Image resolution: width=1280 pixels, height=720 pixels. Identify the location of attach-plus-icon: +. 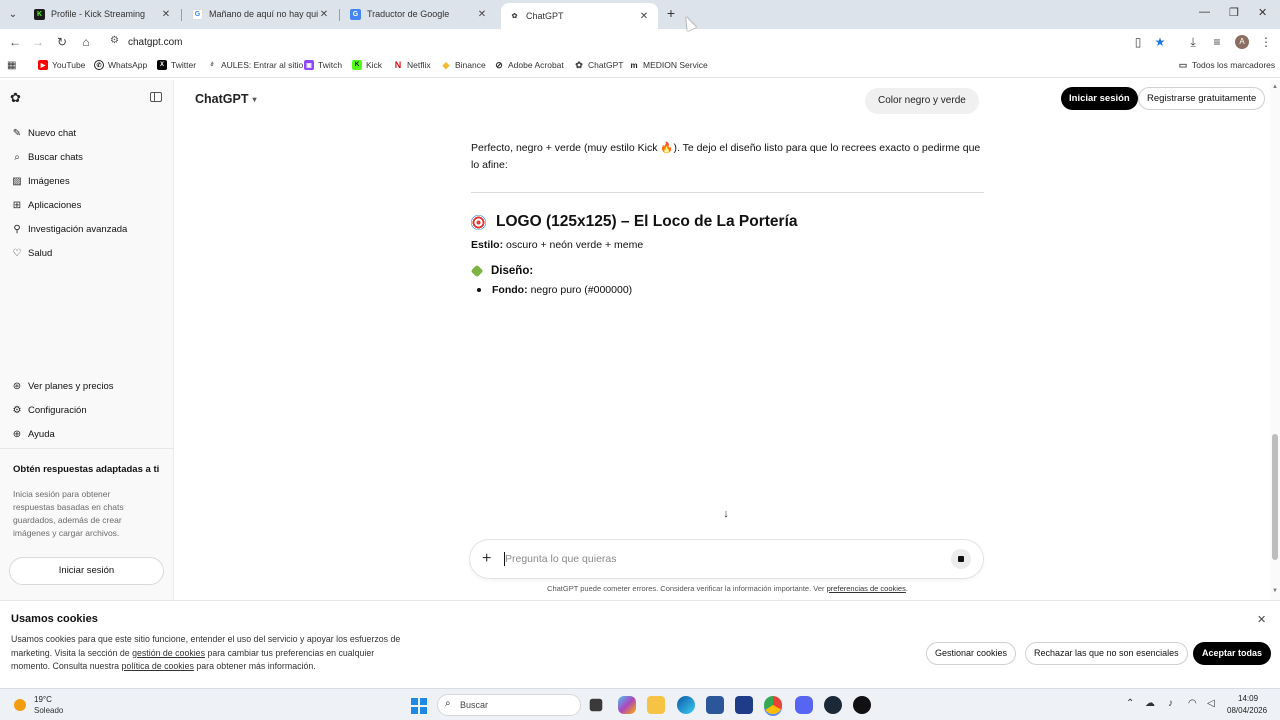
(486, 559).